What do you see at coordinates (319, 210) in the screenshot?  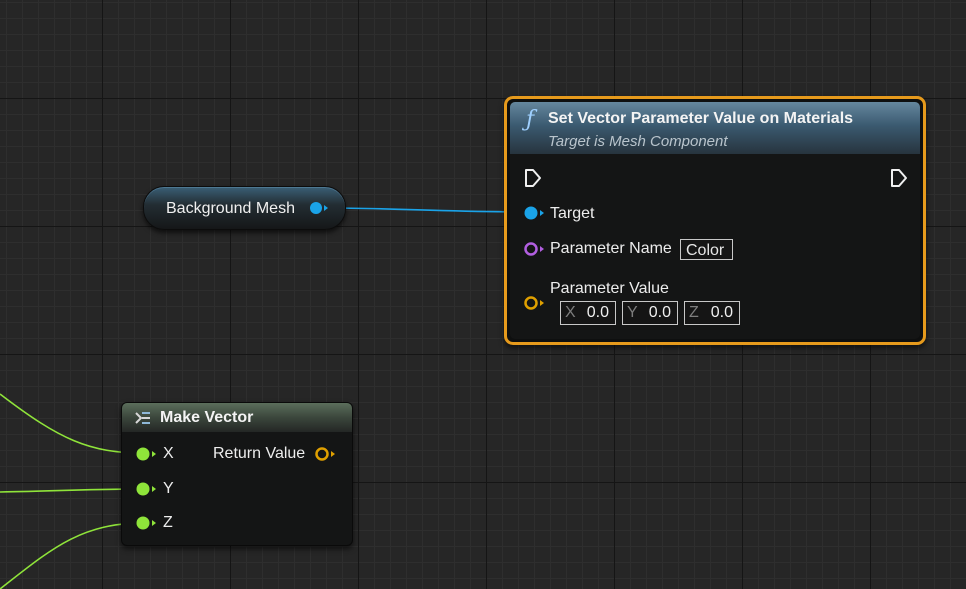 I see `object-output-pin-icon` at bounding box center [319, 210].